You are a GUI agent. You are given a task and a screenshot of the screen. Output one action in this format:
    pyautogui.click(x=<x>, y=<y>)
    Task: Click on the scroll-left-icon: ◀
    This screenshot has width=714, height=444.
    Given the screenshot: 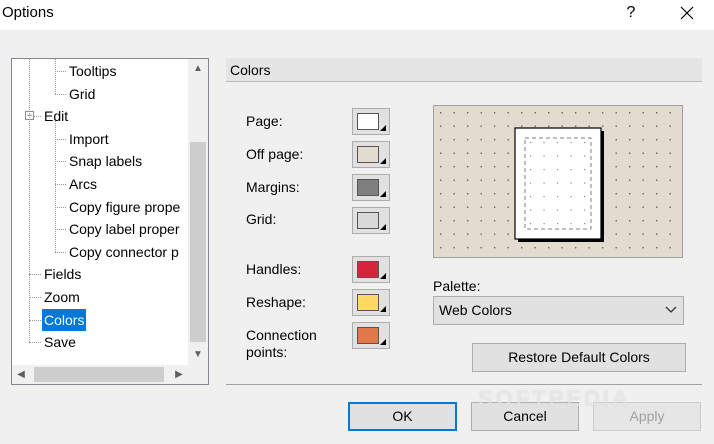 What is the action you would take?
    pyautogui.click(x=21, y=374)
    